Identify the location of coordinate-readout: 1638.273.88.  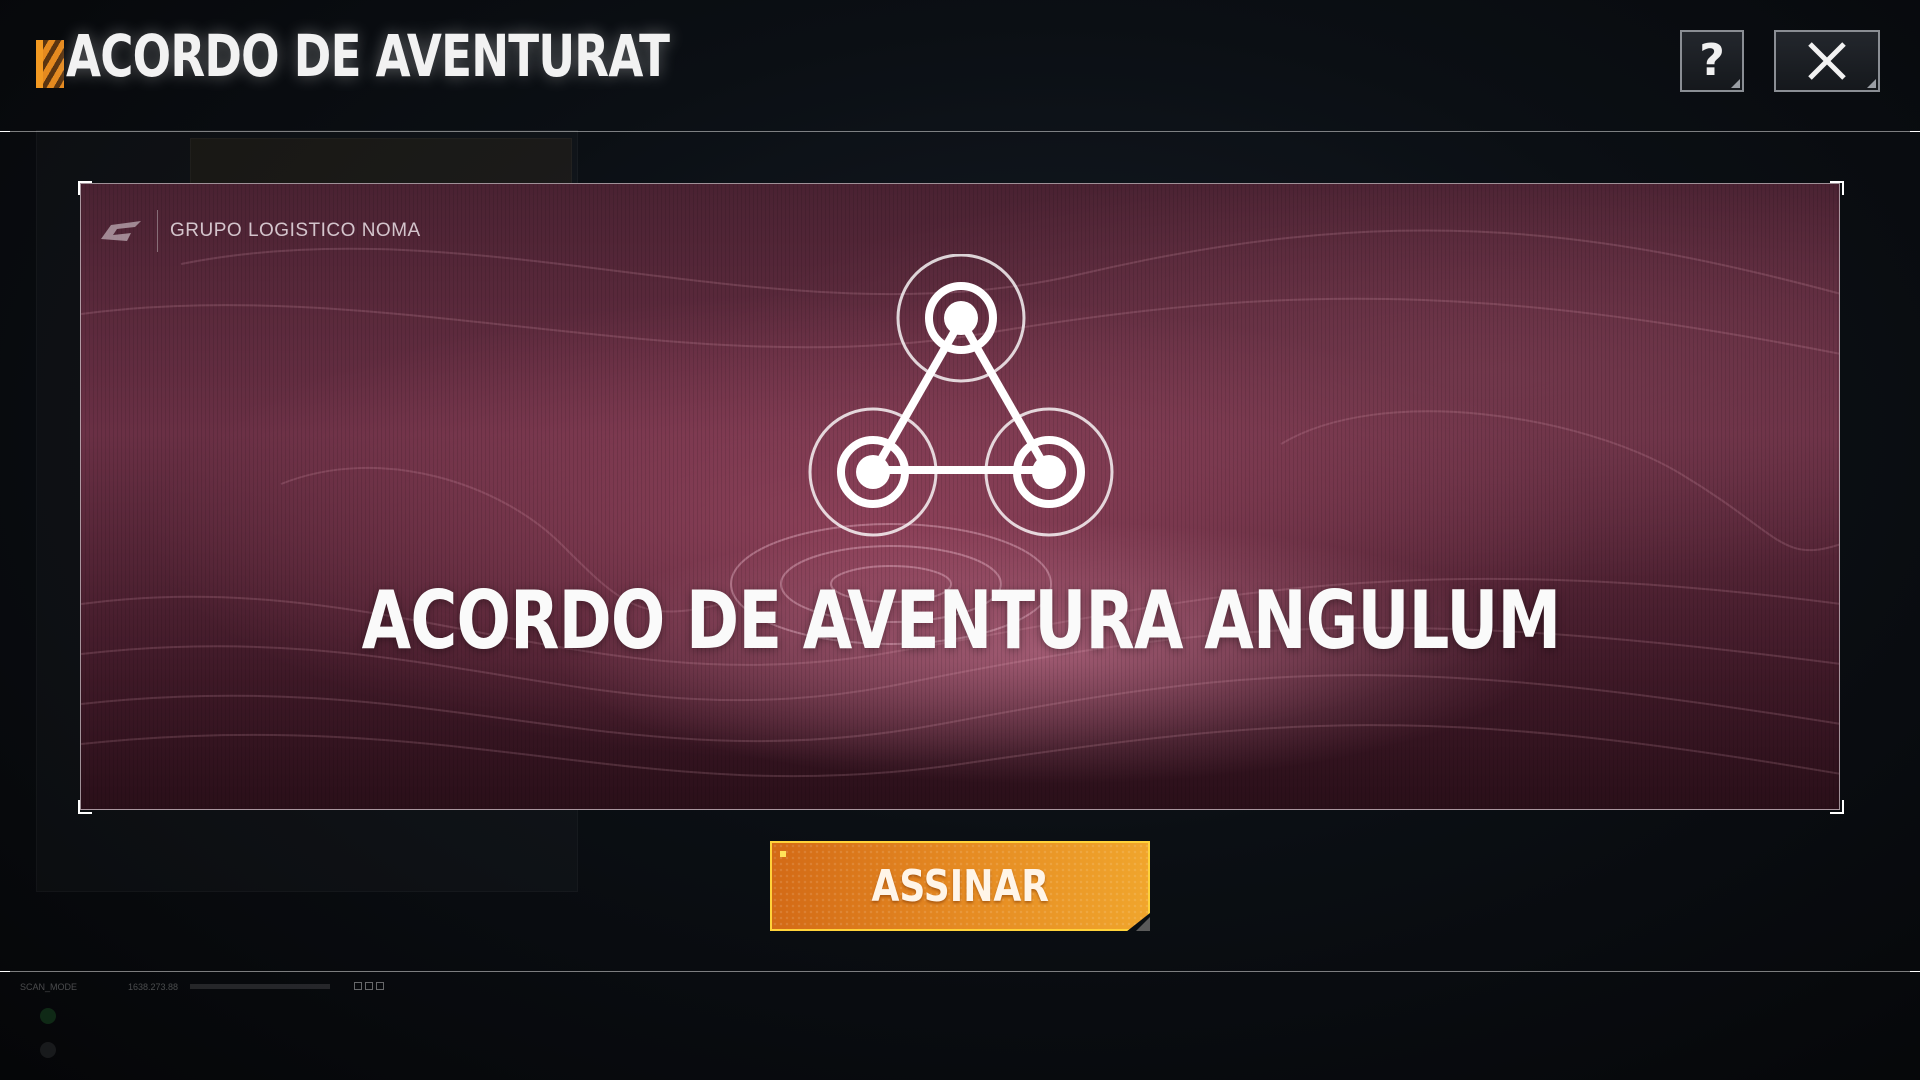
(153, 987).